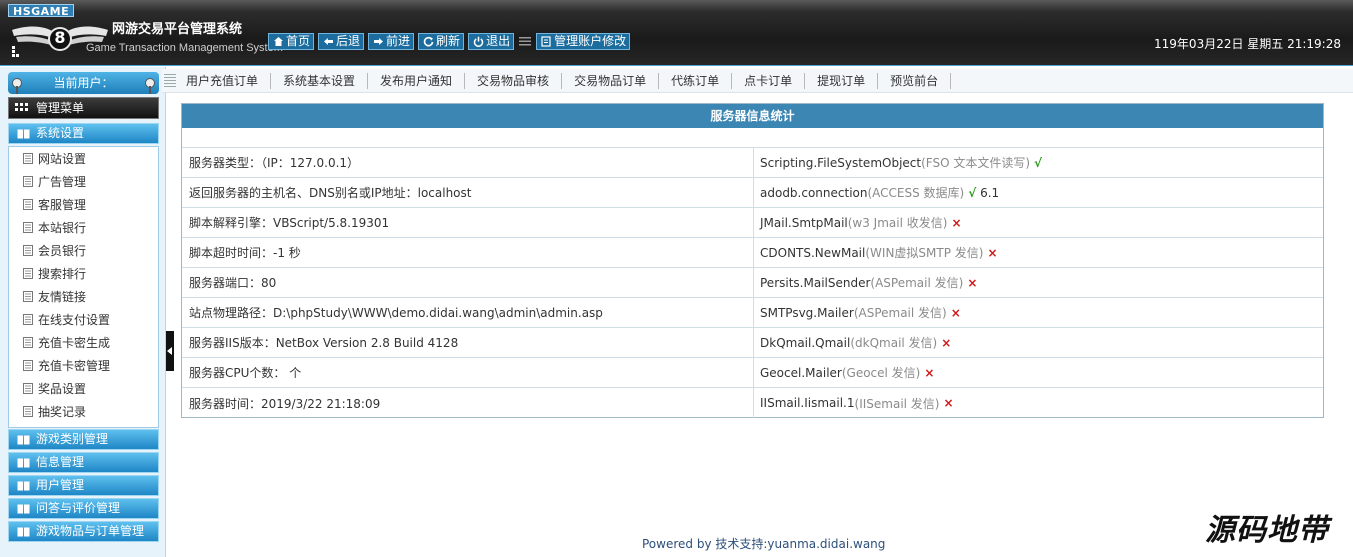 This screenshot has height=557, width=1353. I want to click on sidebar-item-ads: 广告管理, so click(83, 181).